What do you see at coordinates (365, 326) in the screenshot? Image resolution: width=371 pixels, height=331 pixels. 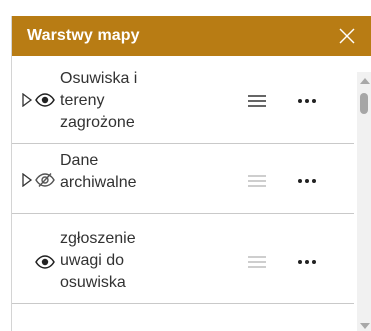 I see `scroll-down-arrow-icon` at bounding box center [365, 326].